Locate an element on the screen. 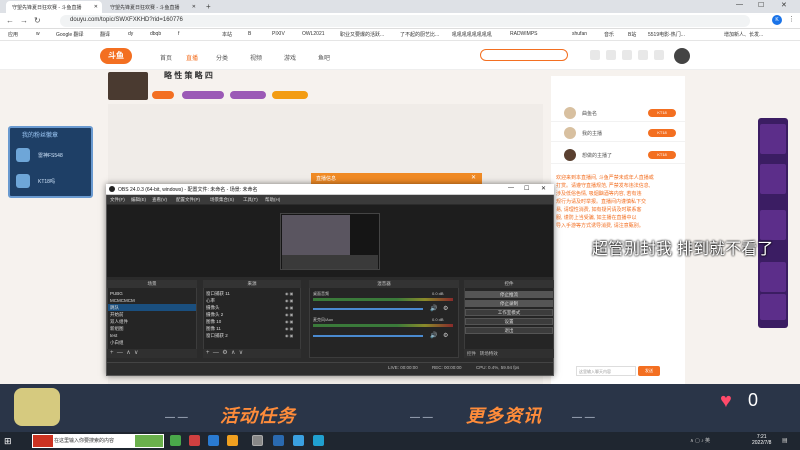 The image size is (800, 450). bookmark-item: dbqb is located at coordinates (155, 34).